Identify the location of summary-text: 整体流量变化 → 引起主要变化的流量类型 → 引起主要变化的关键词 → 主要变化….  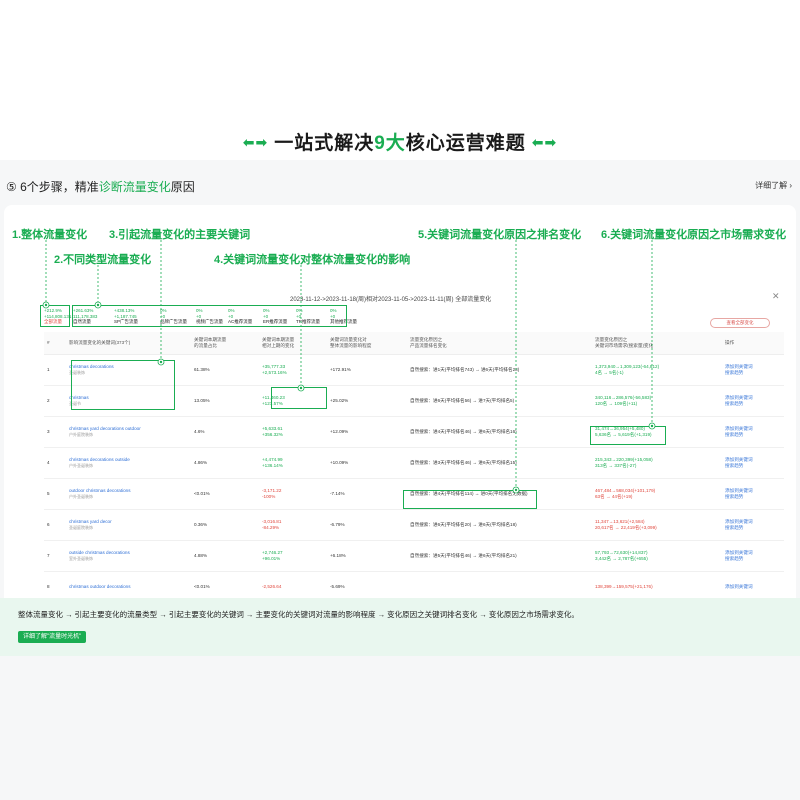
(298, 614).